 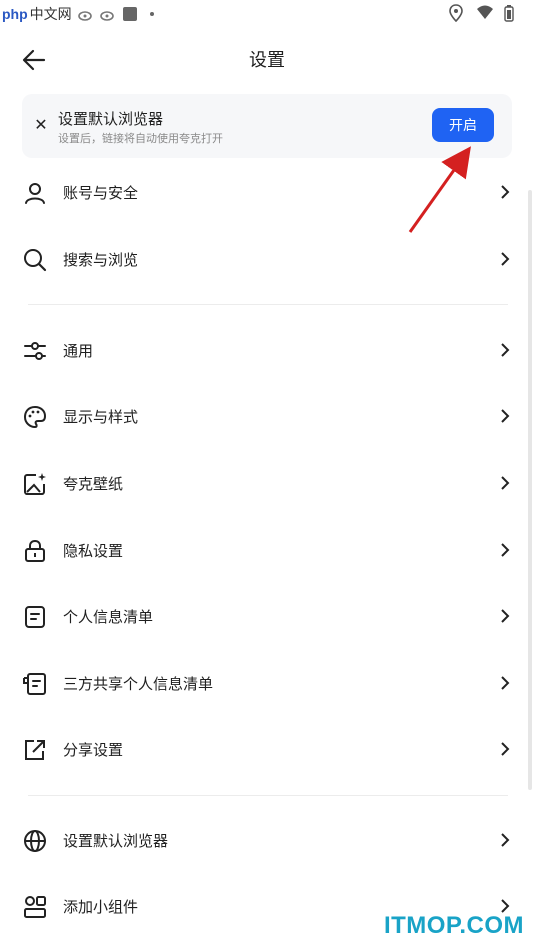 I want to click on close-icon: ✕, so click(x=41, y=125).